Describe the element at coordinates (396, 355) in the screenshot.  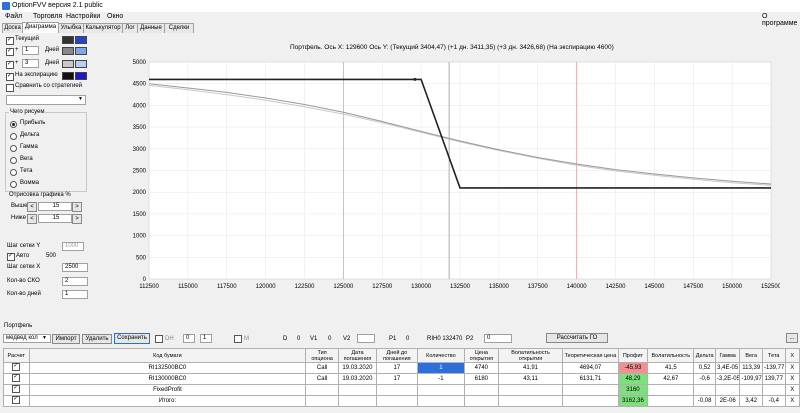
I see `col-days: Дней до погашения` at that location.